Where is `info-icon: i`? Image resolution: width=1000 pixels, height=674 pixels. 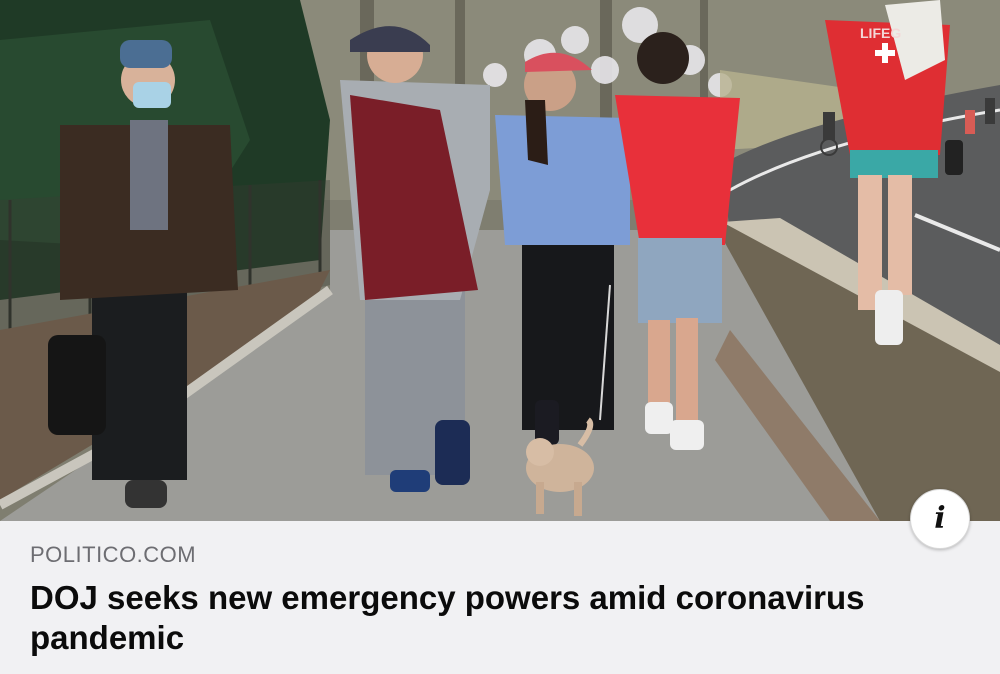 info-icon: i is located at coordinates (940, 518).